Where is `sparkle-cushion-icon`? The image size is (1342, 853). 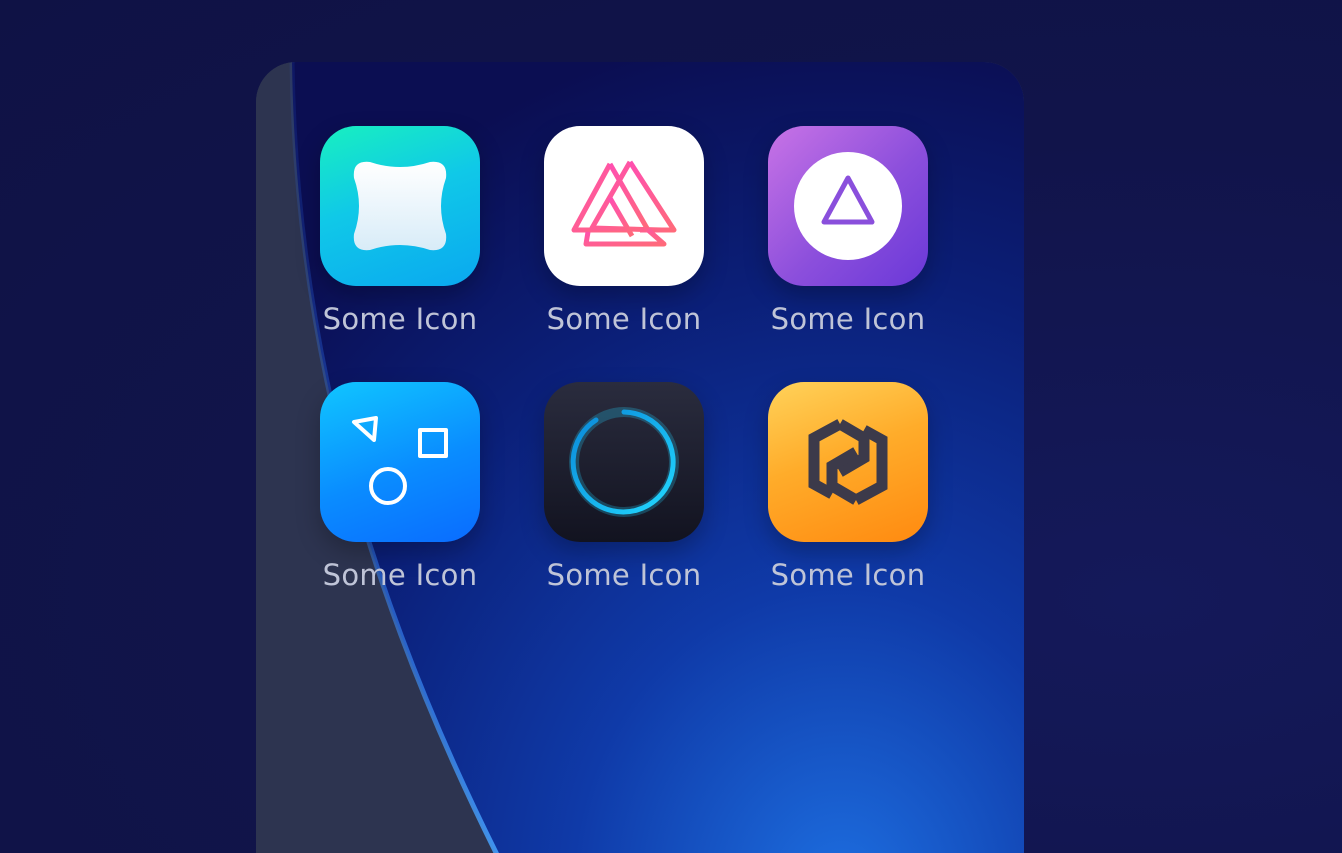
sparkle-cushion-icon is located at coordinates (400, 206).